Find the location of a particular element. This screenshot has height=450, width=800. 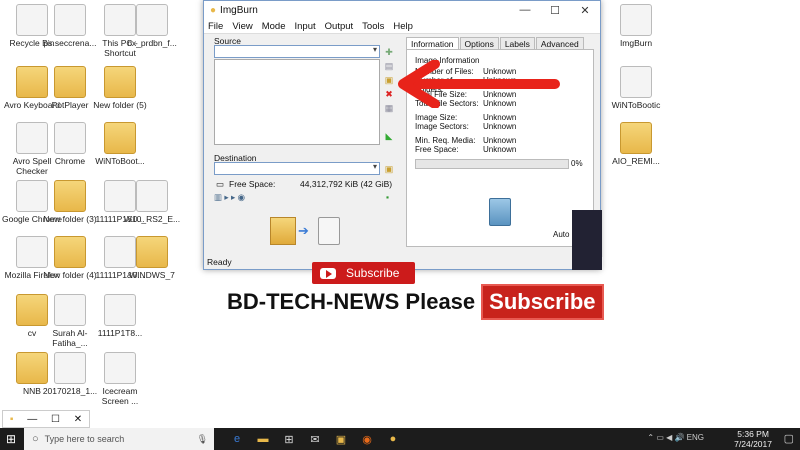

background-video-strip is located at coordinates (587, 240).